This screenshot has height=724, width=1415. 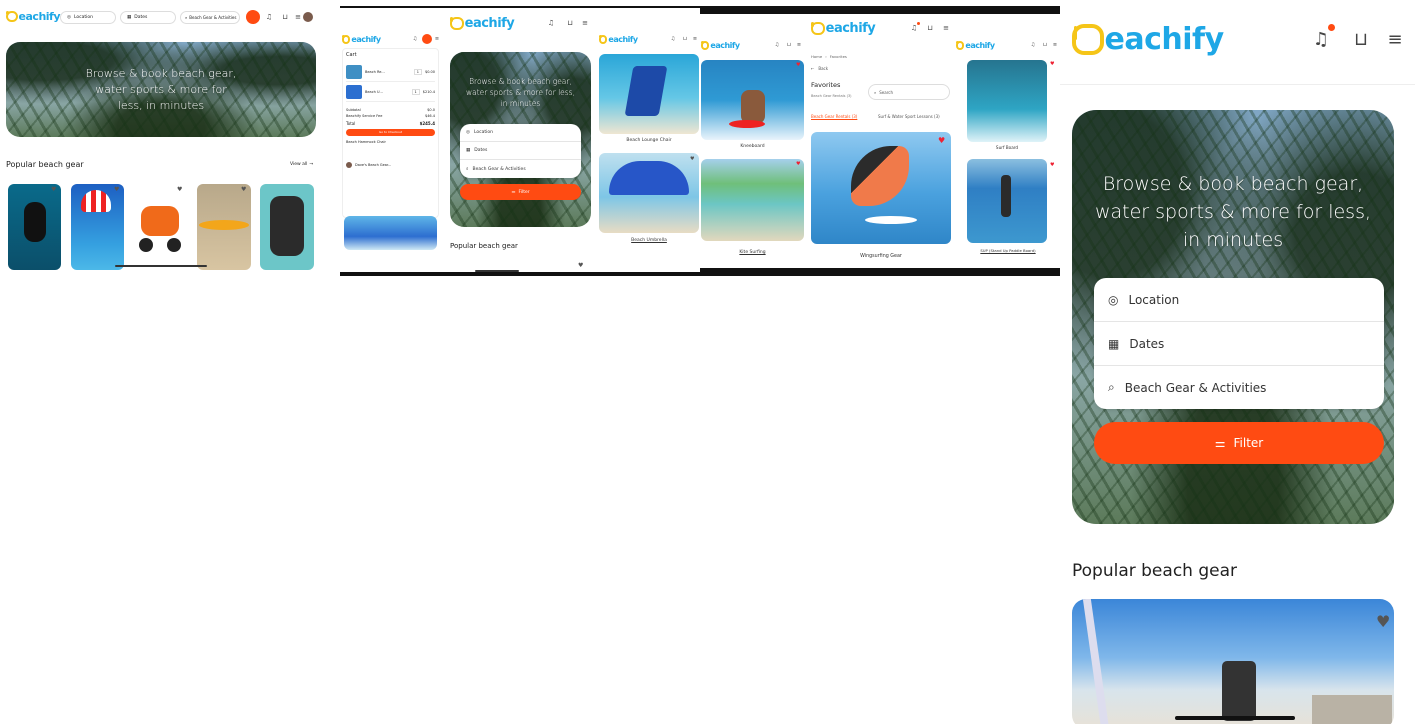 What do you see at coordinates (148, 17) in the screenshot?
I see `dates-pill: ▦ Dates` at bounding box center [148, 17].